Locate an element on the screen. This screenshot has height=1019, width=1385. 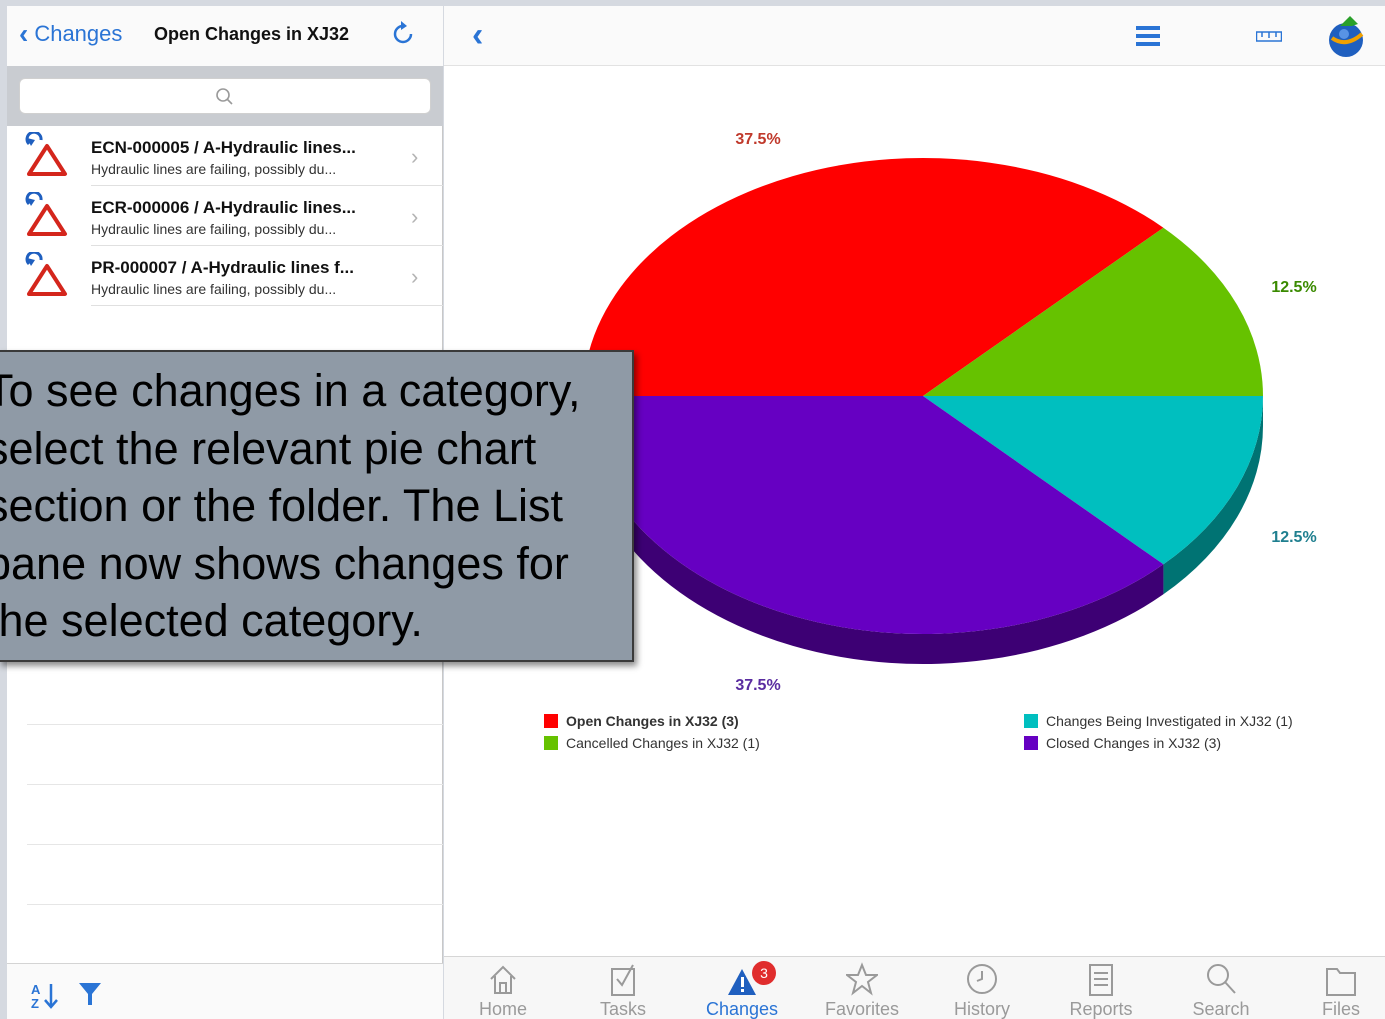
tasks-icon is located at coordinates (623, 980).